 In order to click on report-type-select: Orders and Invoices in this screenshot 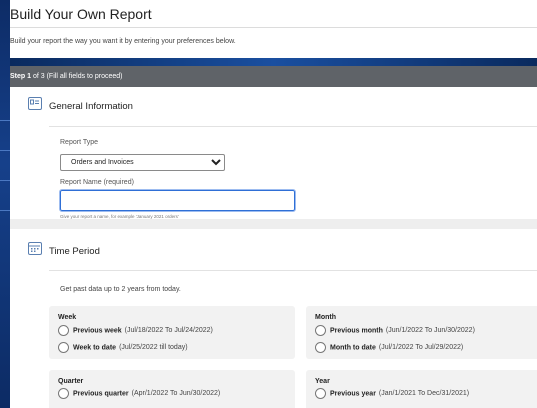, I will do `click(142, 162)`.